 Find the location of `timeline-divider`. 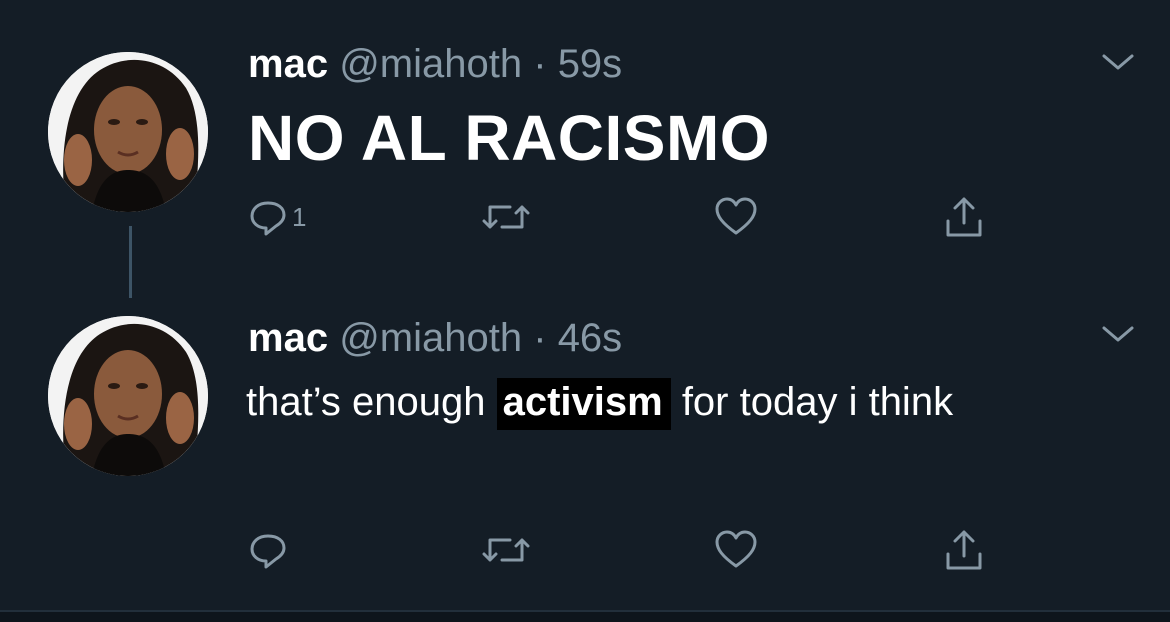

timeline-divider is located at coordinates (585, 616).